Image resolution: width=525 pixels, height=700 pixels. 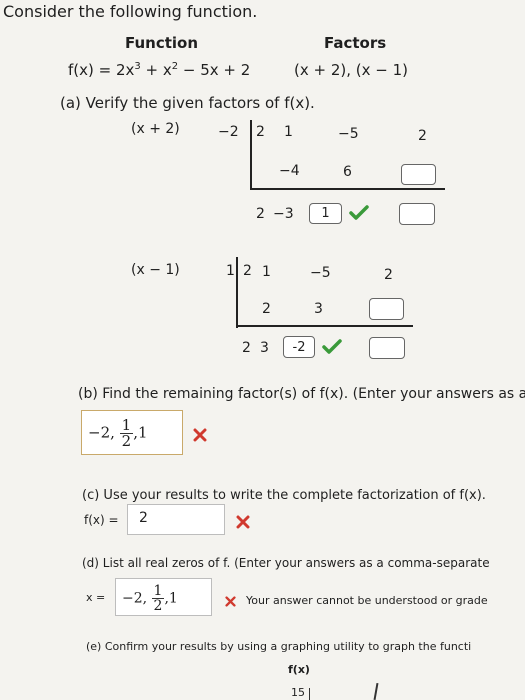 What do you see at coordinates (126, 433) in the screenshot?
I see `part-b-fraction: 12` at bounding box center [126, 433].